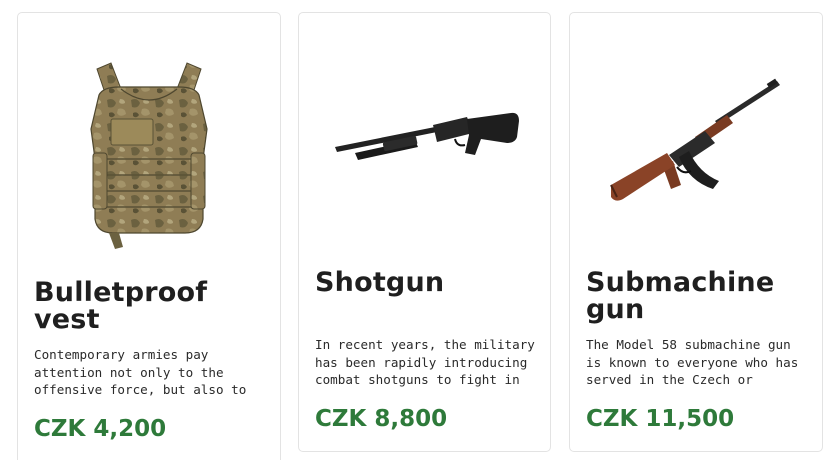 The width and height of the screenshot is (840, 460). What do you see at coordinates (425, 282) in the screenshot?
I see `product-title: Shotgun` at bounding box center [425, 282].